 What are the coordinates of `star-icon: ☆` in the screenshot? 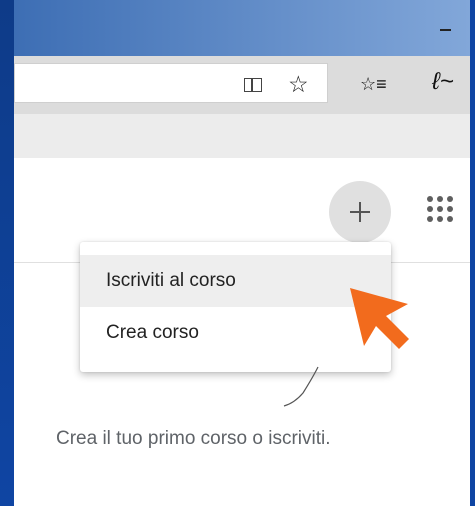 It's located at (298, 84).